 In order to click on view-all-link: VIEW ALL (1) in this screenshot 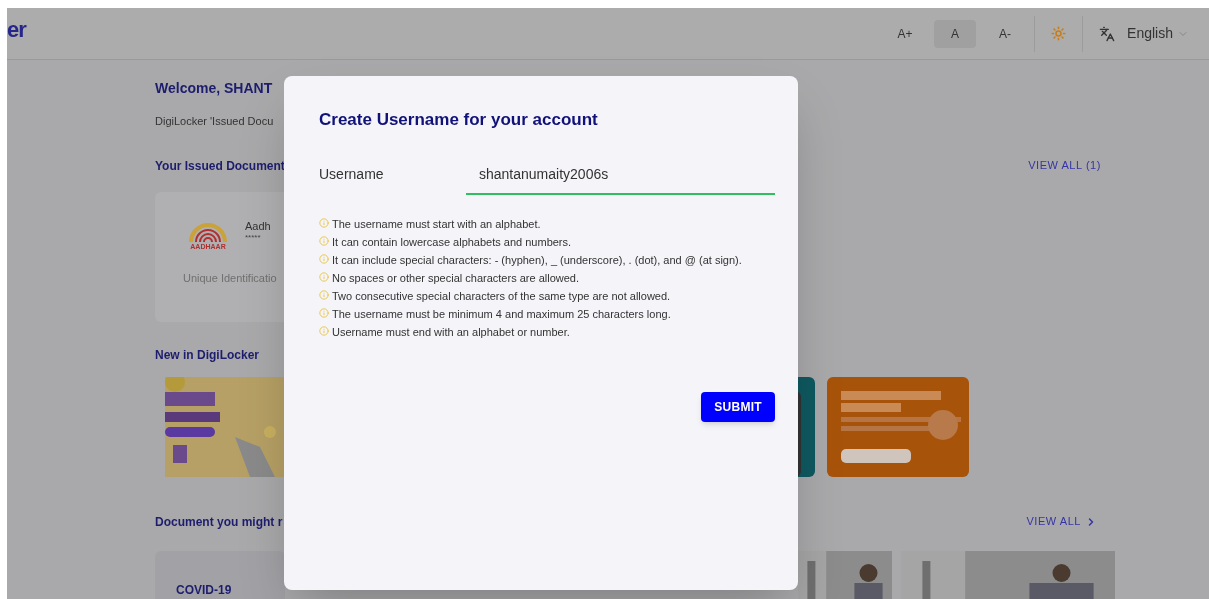, I will do `click(1064, 165)`.